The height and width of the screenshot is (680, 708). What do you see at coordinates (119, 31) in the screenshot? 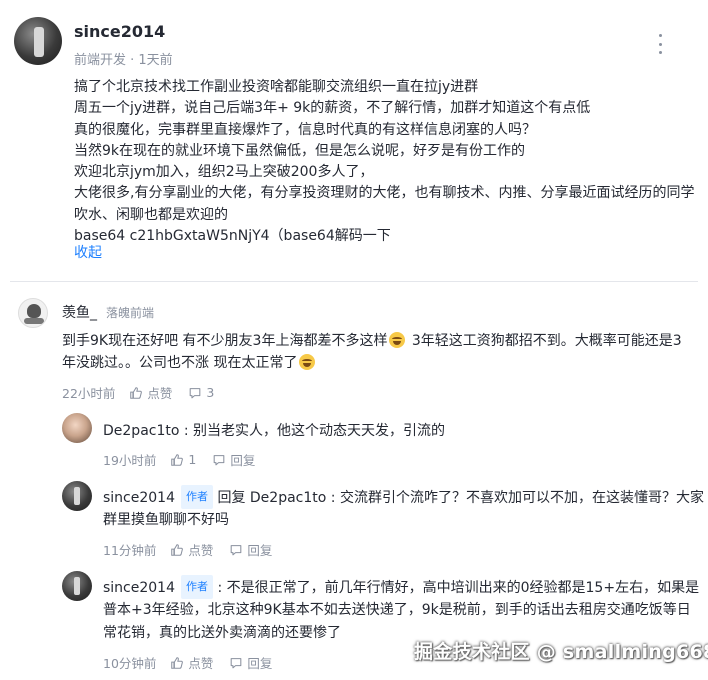
I see `post-username: since2014` at bounding box center [119, 31].